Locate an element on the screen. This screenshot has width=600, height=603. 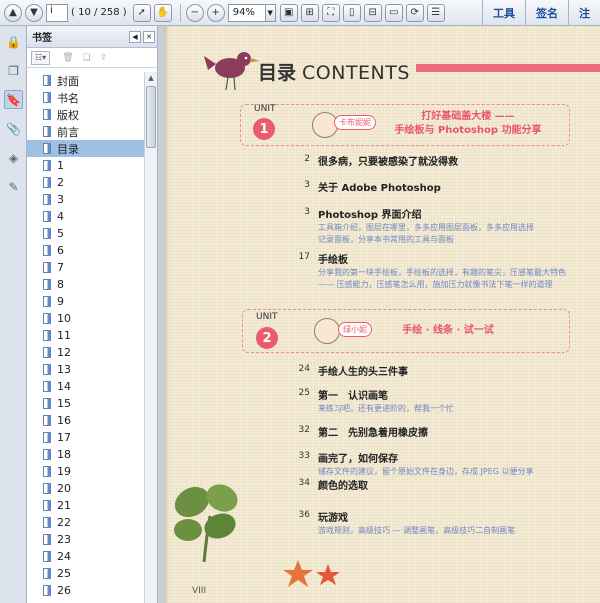
bookmark-label: 18 is located at coordinates (64, 454).